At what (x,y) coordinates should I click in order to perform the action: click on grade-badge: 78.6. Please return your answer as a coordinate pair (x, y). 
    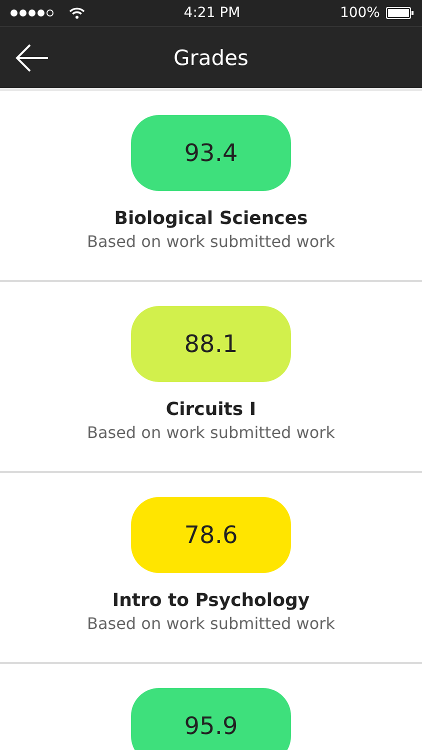
    Looking at the image, I should click on (211, 535).